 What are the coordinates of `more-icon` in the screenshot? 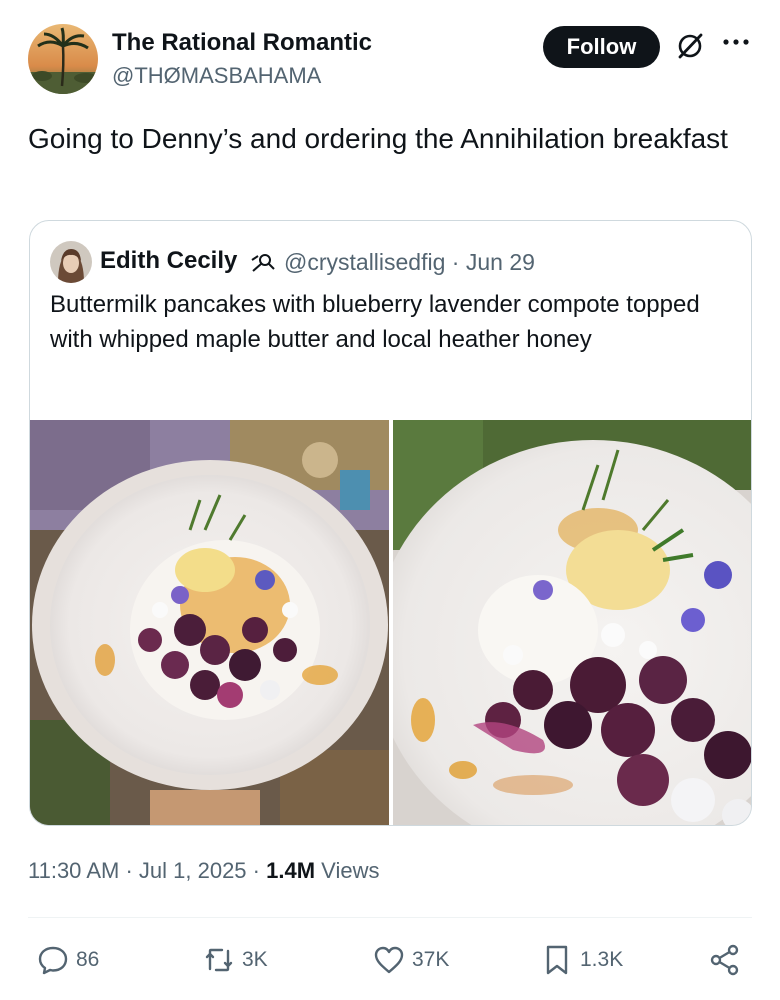 It's located at (736, 42).